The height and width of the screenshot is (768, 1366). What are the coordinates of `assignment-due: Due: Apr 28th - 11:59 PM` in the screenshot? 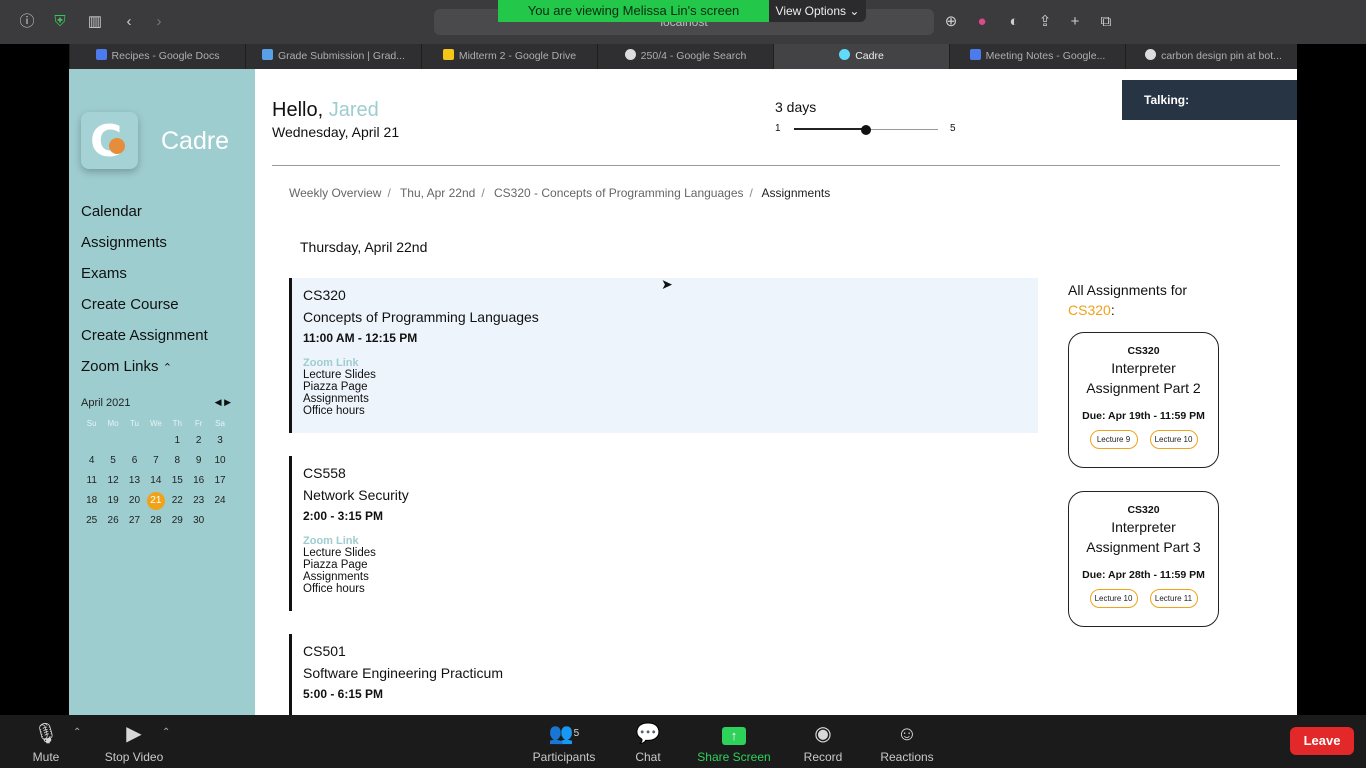 It's located at (1143, 575).